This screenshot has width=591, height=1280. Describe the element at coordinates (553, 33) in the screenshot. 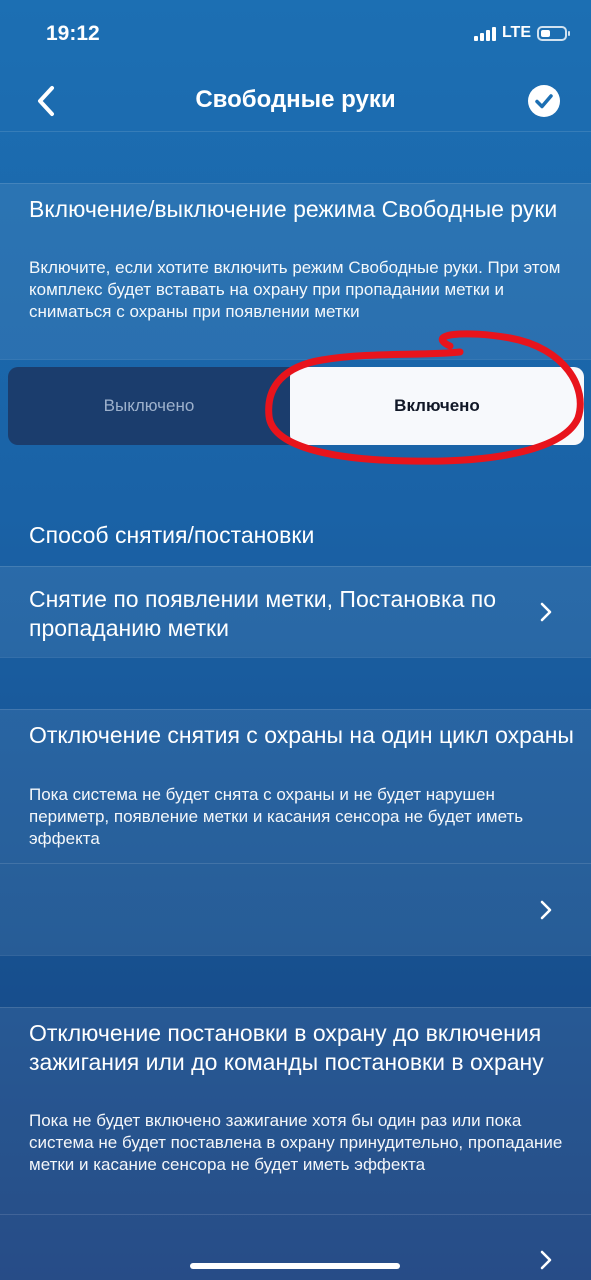

I see `battery-icon` at that location.